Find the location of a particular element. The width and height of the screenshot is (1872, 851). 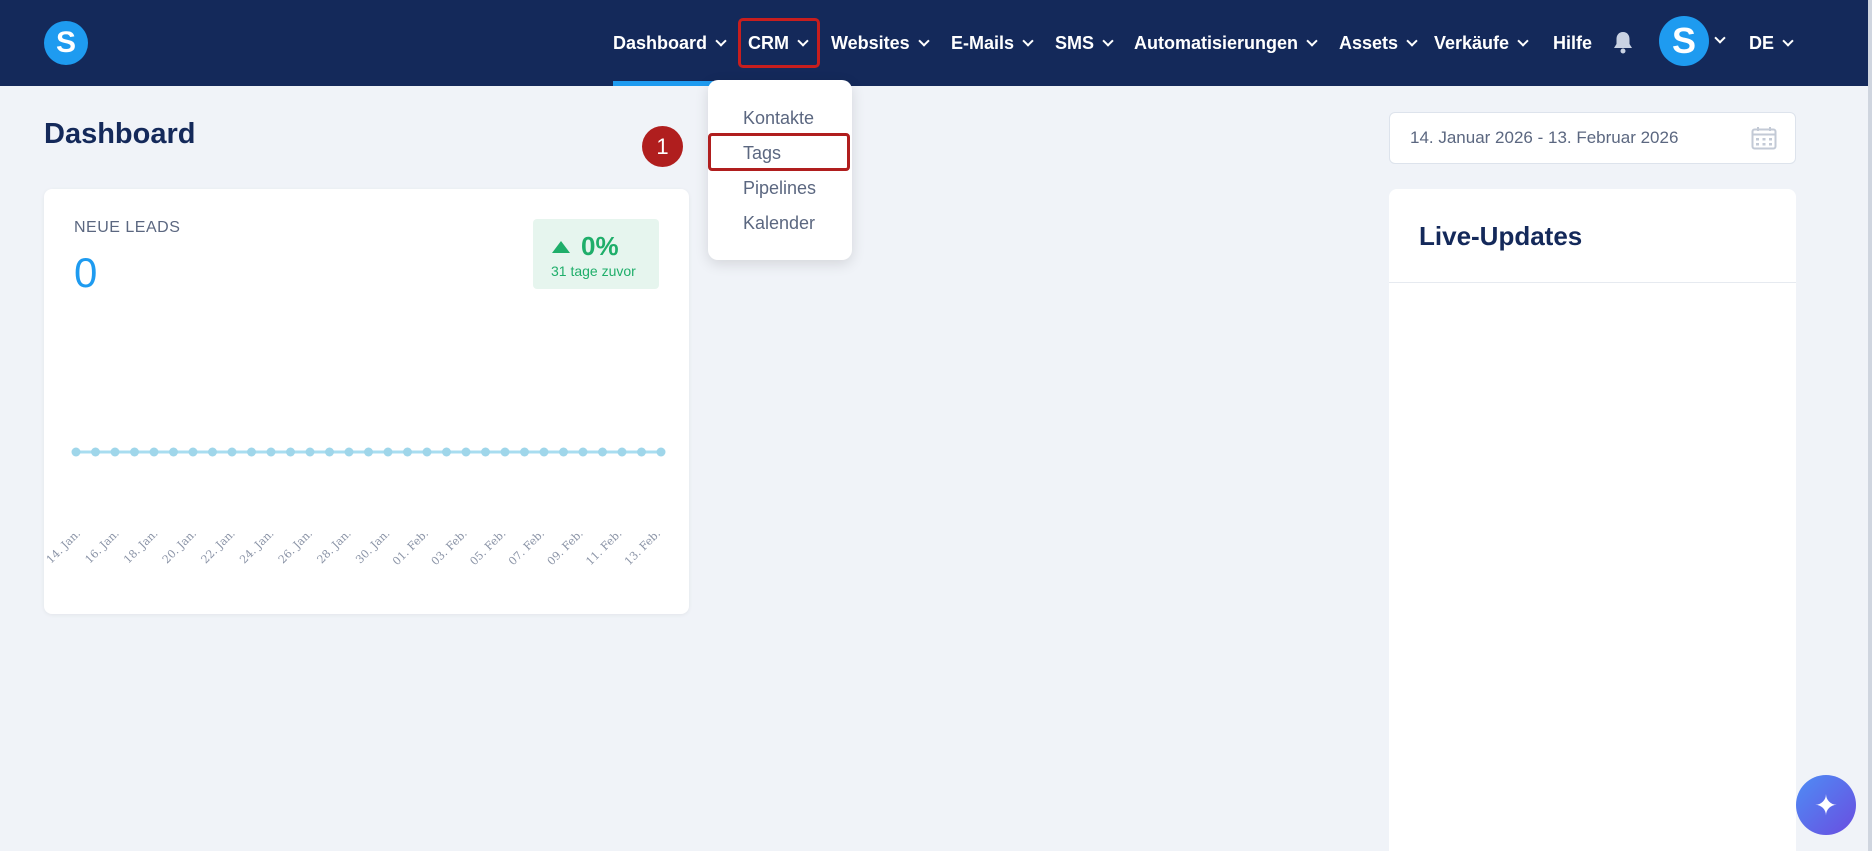

calendar-icon is located at coordinates (1764, 138).